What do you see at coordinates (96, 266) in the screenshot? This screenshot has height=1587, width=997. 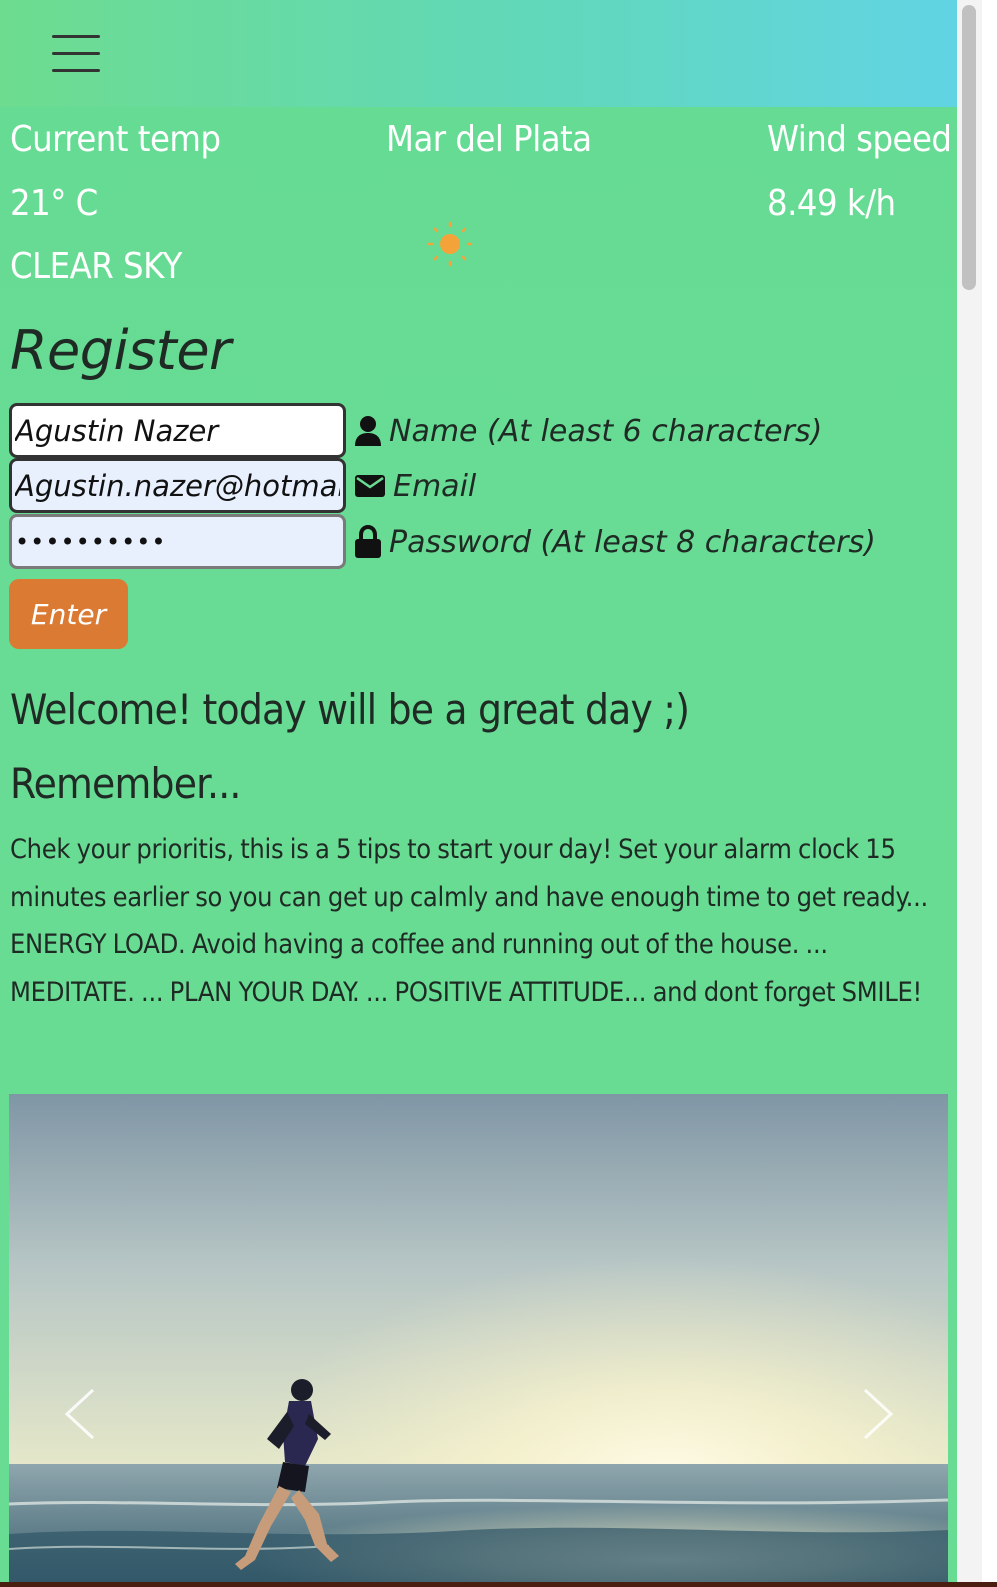 I see `weather-condition: CLEAR SKY` at bounding box center [96, 266].